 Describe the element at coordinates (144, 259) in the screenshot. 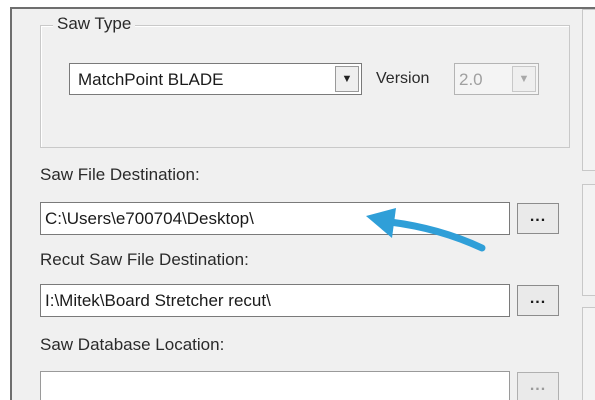

I see `recut-saw-file-destination-label: Recut Saw File Destination:` at that location.